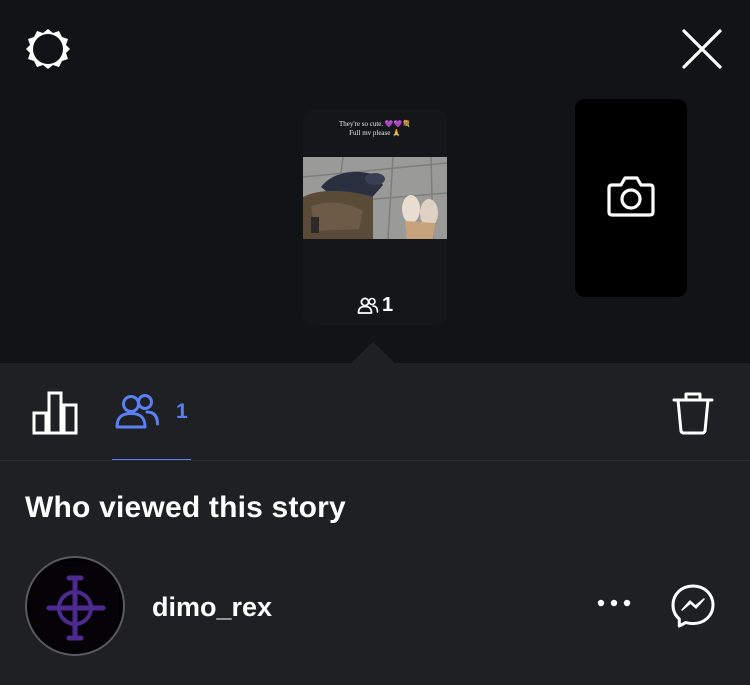 The image size is (750, 685). Describe the element at coordinates (375, 124) in the screenshot. I see `story-caption-line: They're so cute. 💜💜💐` at that location.